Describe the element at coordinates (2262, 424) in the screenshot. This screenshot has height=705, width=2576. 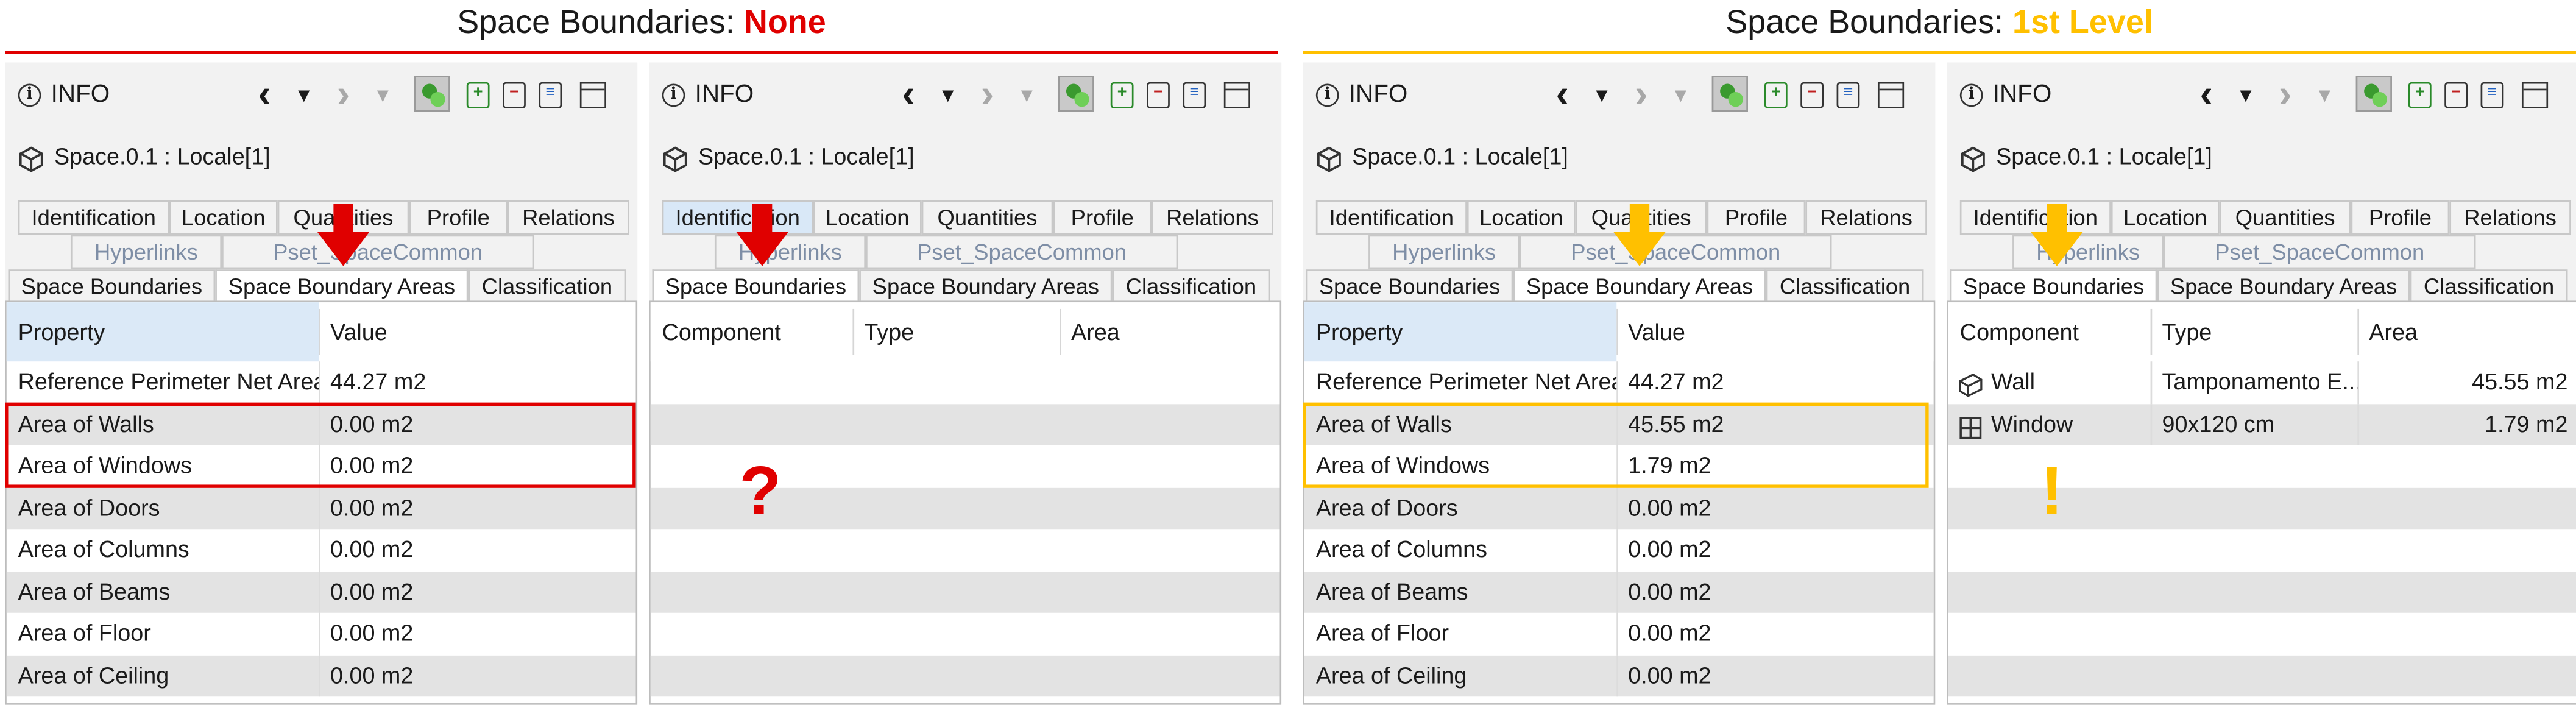
I see `table-row: Window 90x120 cm 1.79 m2` at that location.